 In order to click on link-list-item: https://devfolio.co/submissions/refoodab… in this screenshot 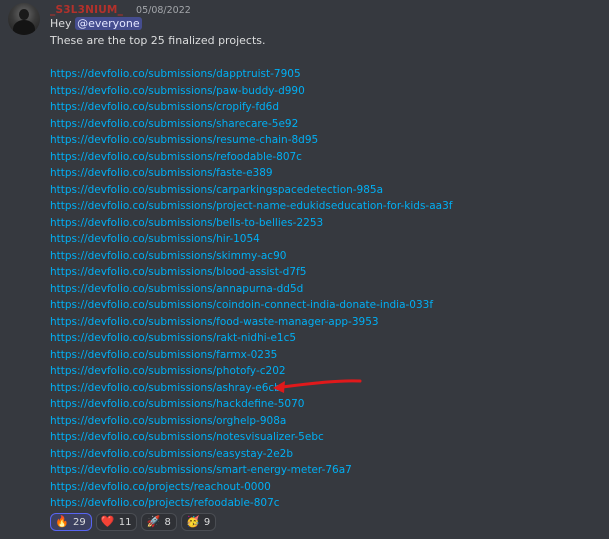, I will do `click(251, 157)`.